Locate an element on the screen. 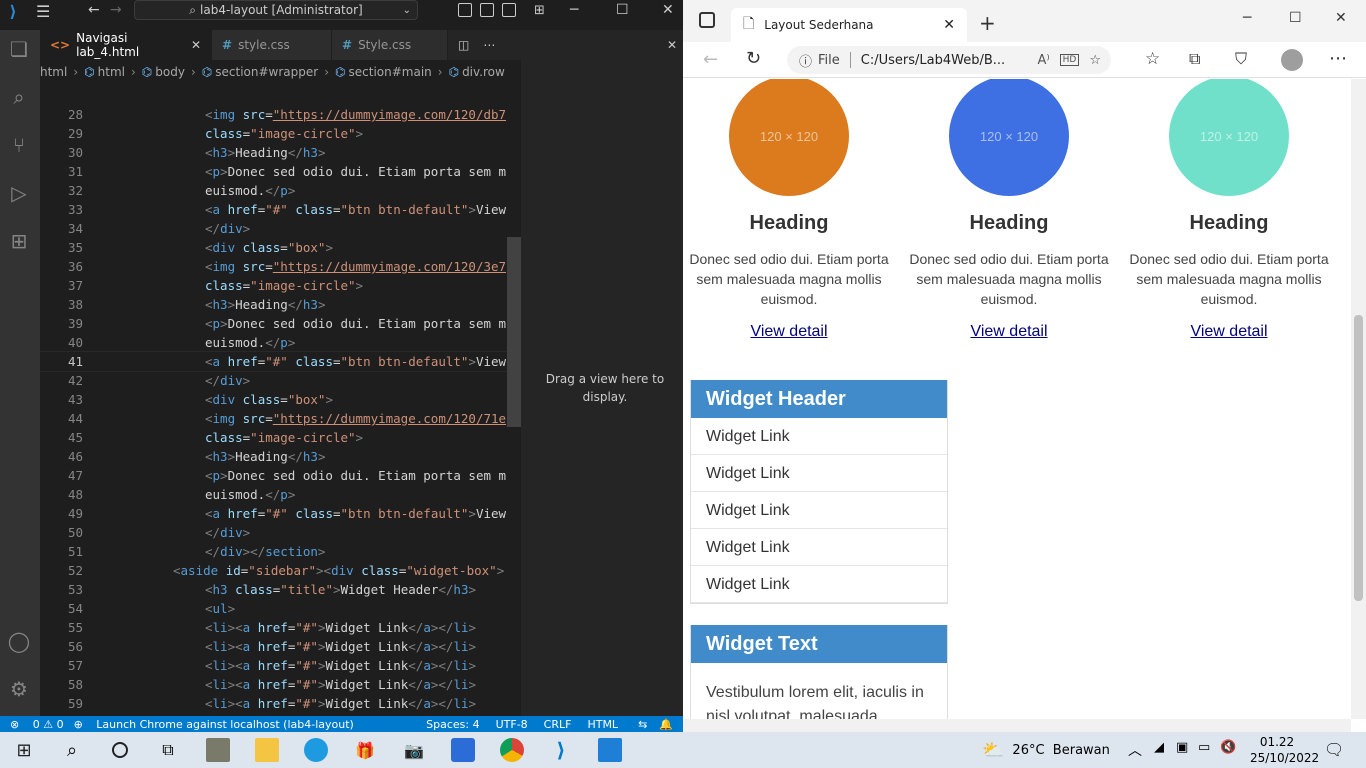 The width and height of the screenshot is (1366, 768). code-line: 32 euismod.</p> is located at coordinates (280, 190).